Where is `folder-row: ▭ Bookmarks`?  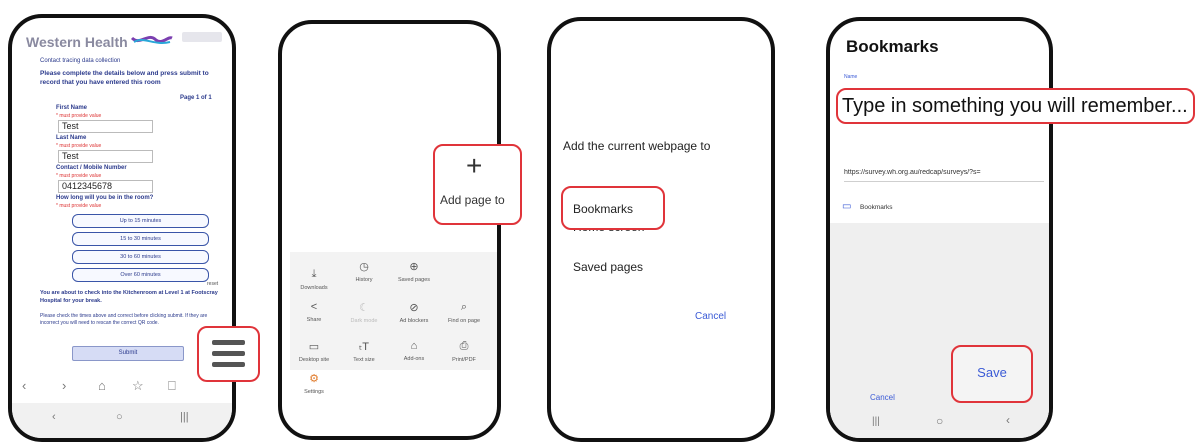 folder-row: ▭ Bookmarks is located at coordinates (939, 208).